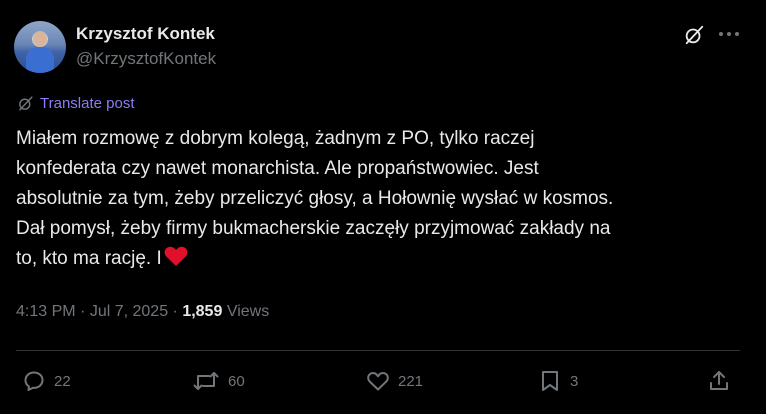  Describe the element at coordinates (202, 311) in the screenshot. I see `views-count: 1,859` at that location.